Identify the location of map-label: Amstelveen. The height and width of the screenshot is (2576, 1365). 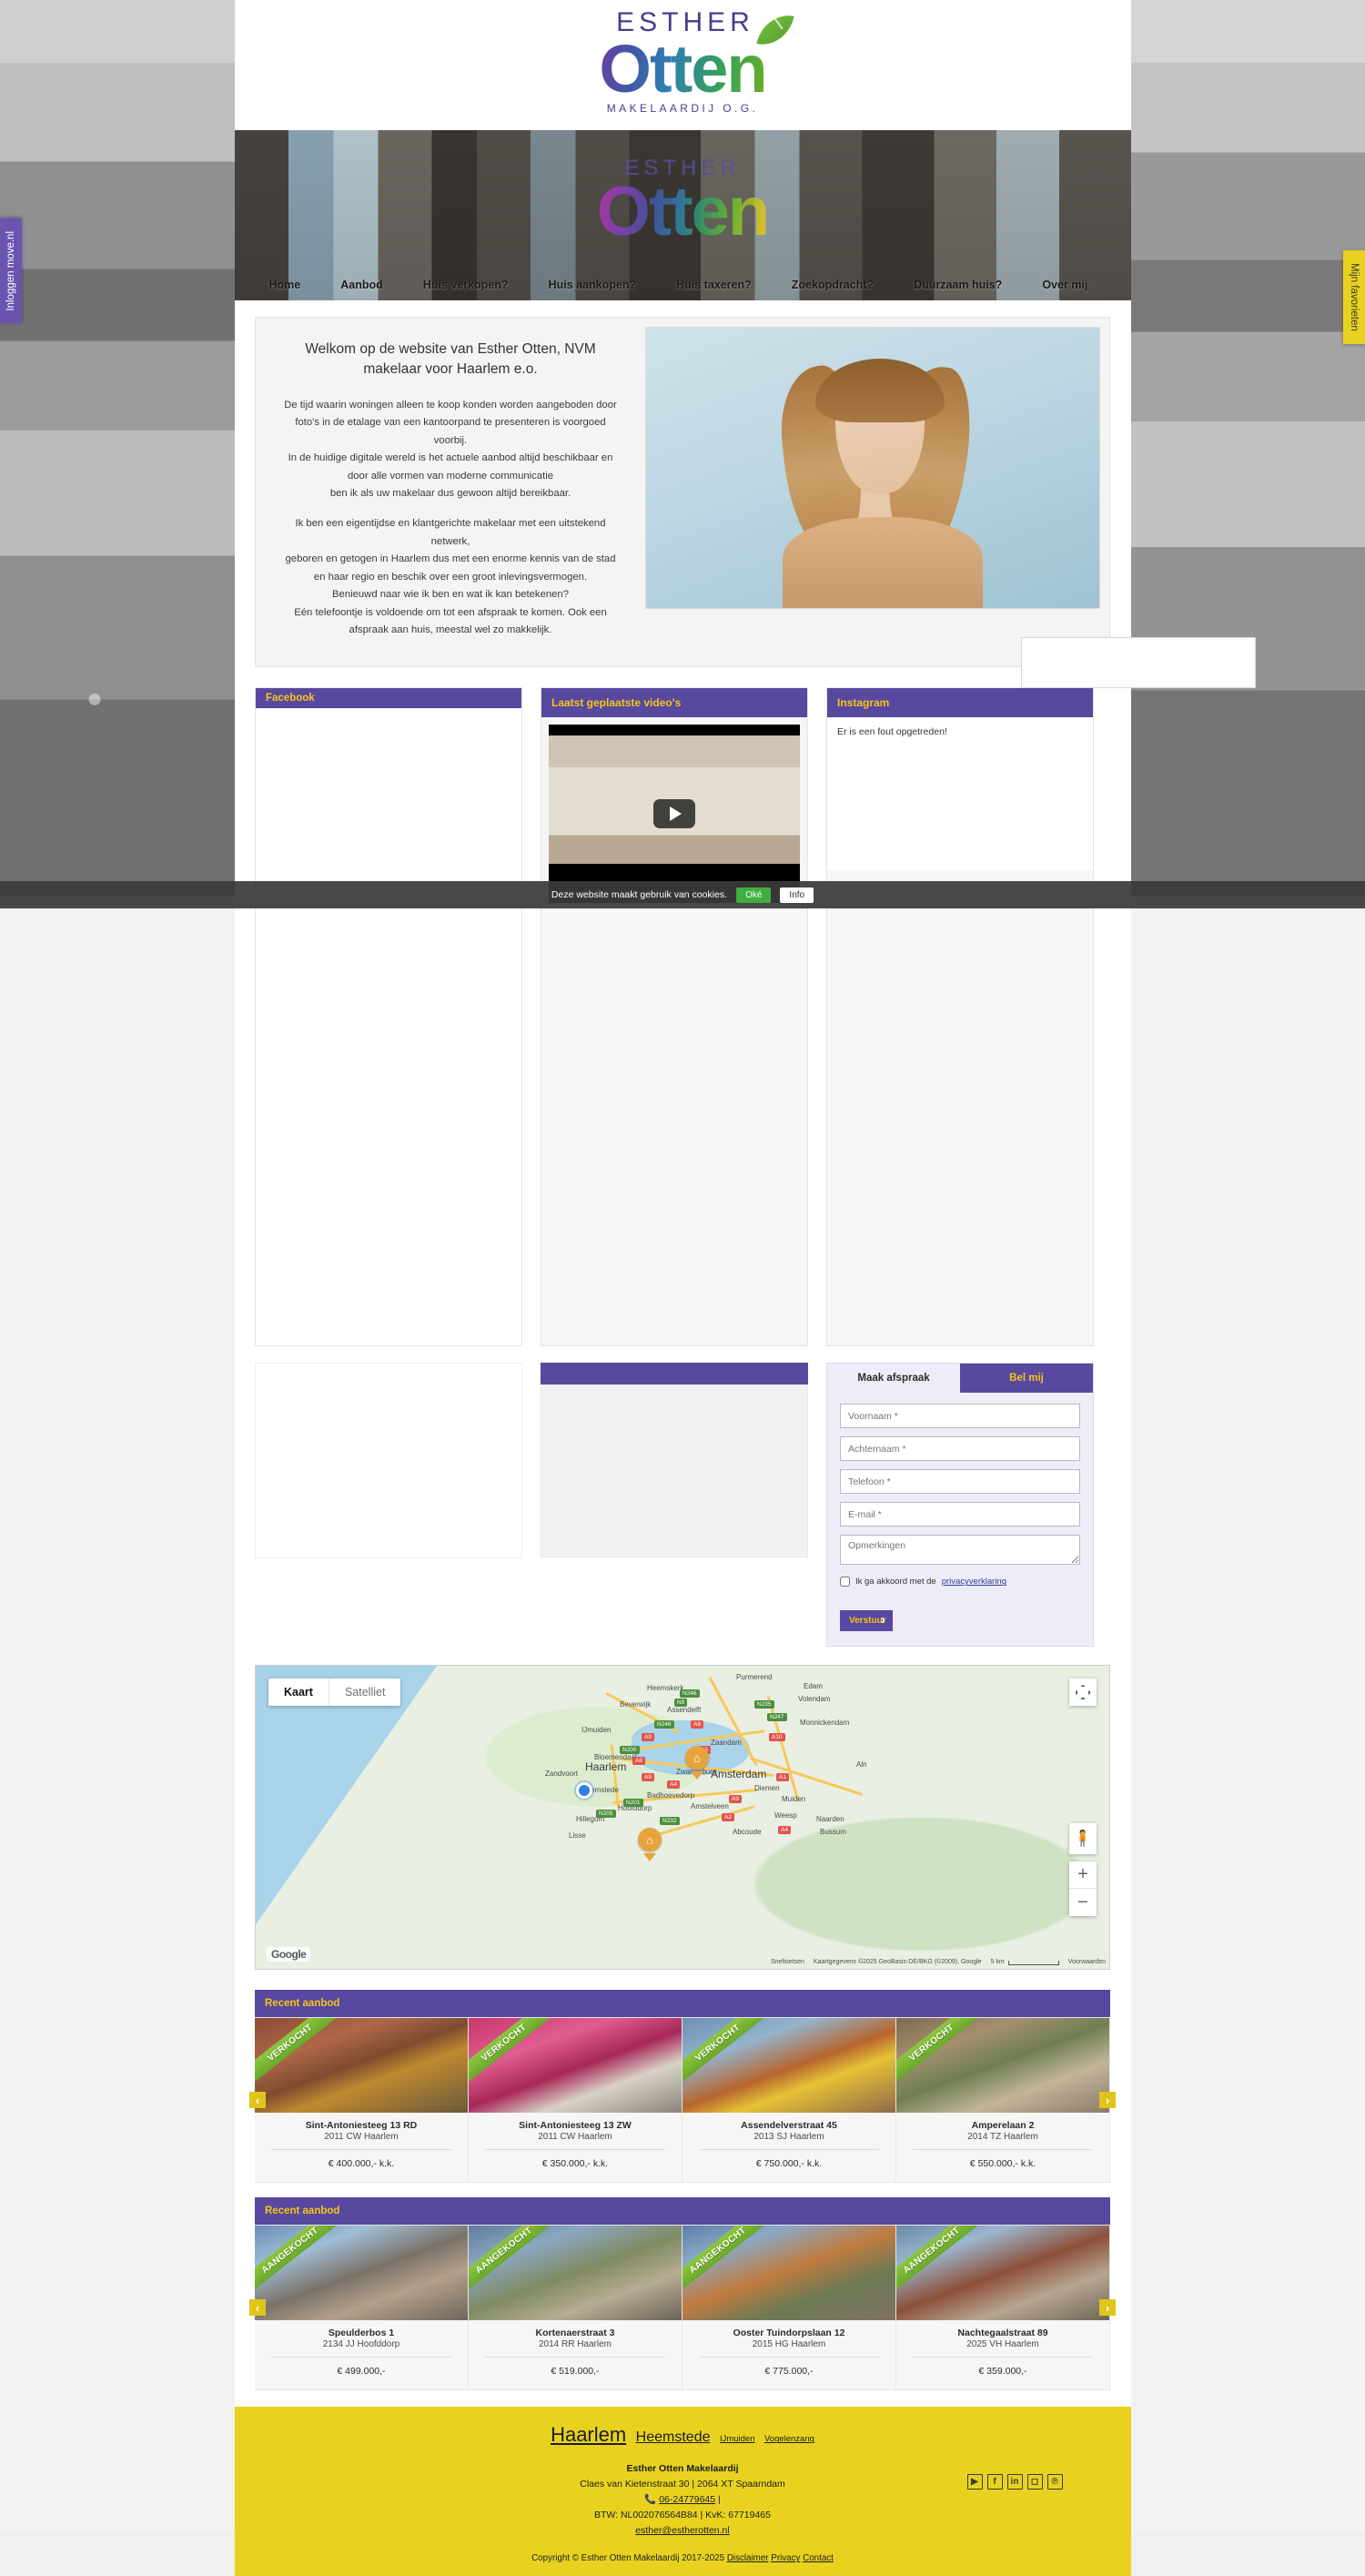
(710, 1806).